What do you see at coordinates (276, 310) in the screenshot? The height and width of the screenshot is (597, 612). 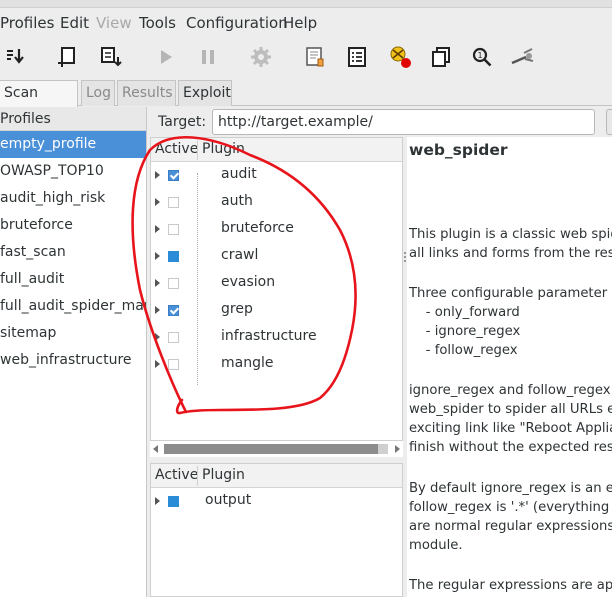 I see `plugin-row-grep: grep` at bounding box center [276, 310].